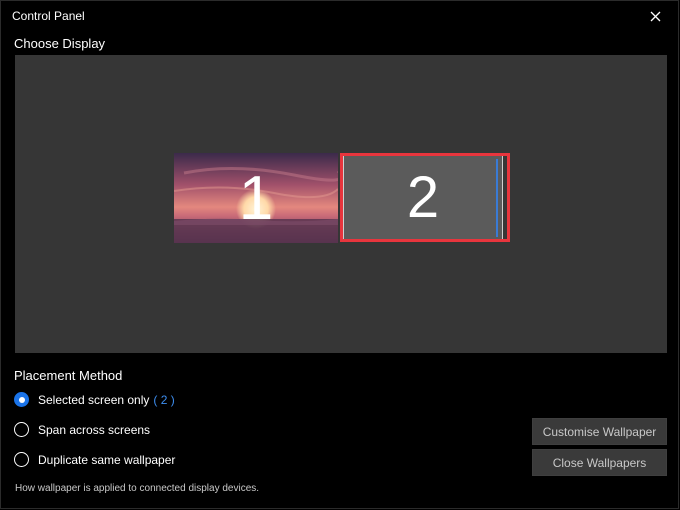 Image resolution: width=680 pixels, height=510 pixels. I want to click on monitor-2: 2, so click(423, 197).